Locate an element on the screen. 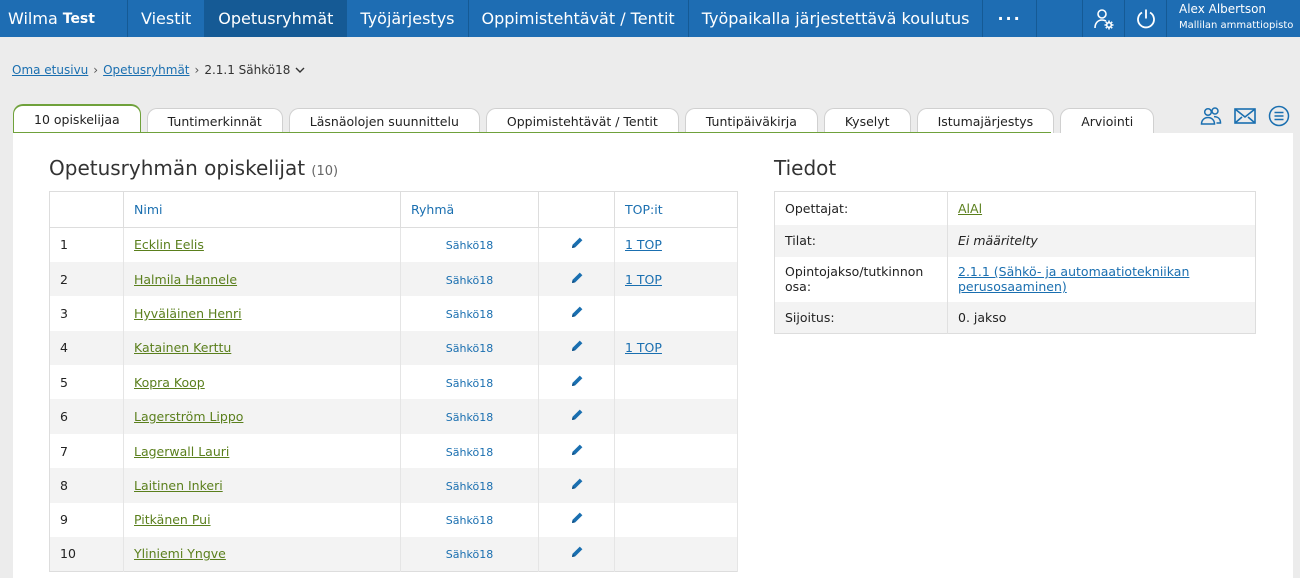  chevron-down-icon is located at coordinates (300, 70).